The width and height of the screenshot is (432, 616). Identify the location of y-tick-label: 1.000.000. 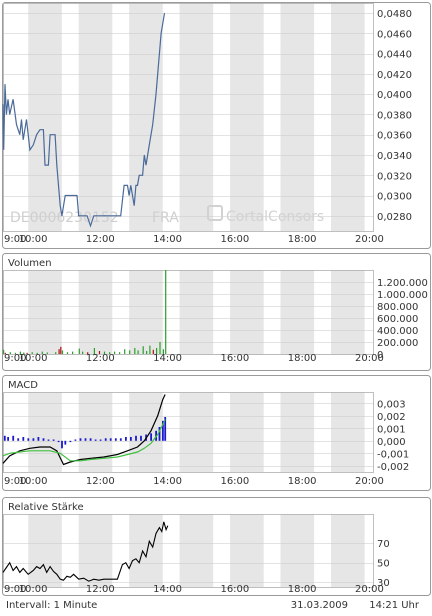
(402, 295).